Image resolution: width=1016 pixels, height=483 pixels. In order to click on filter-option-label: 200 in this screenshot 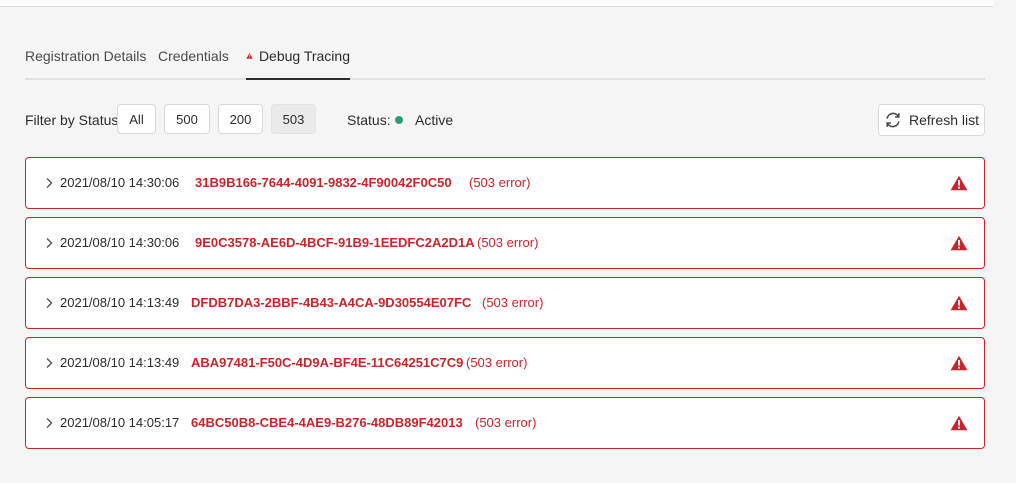, I will do `click(240, 119)`.